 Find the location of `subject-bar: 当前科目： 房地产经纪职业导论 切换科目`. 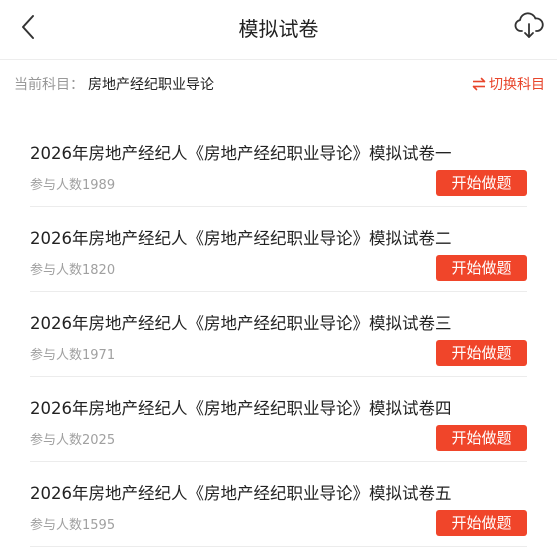

subject-bar: 当前科目： 房地产经纪职业导论 切换科目 is located at coordinates (278, 84).